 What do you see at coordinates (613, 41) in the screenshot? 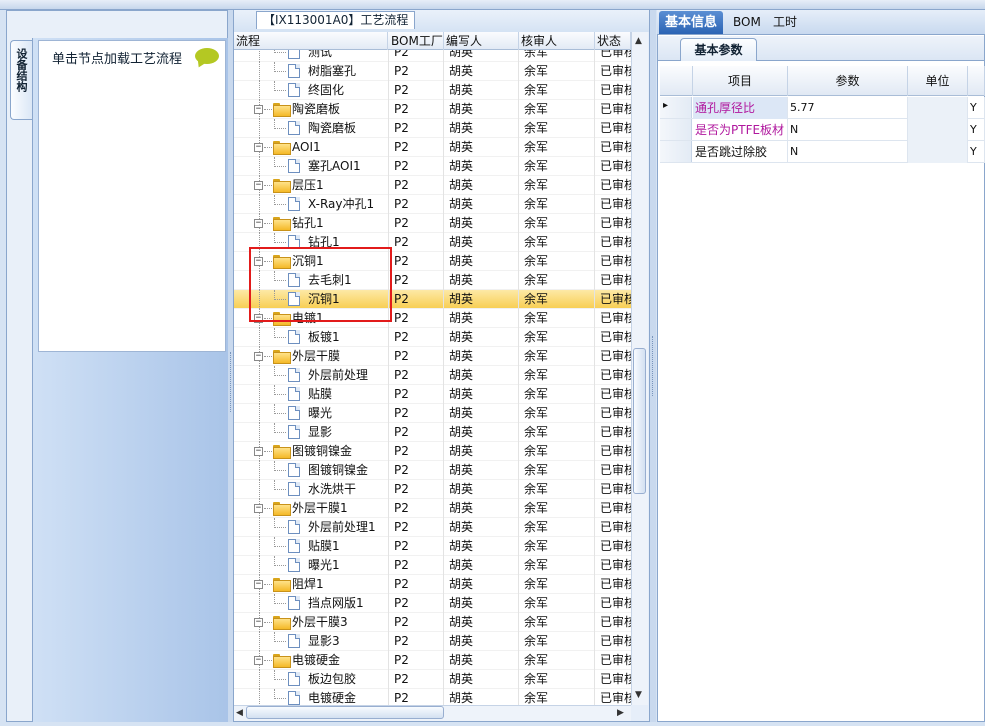
I see `column-header-status: 状态` at bounding box center [613, 41].